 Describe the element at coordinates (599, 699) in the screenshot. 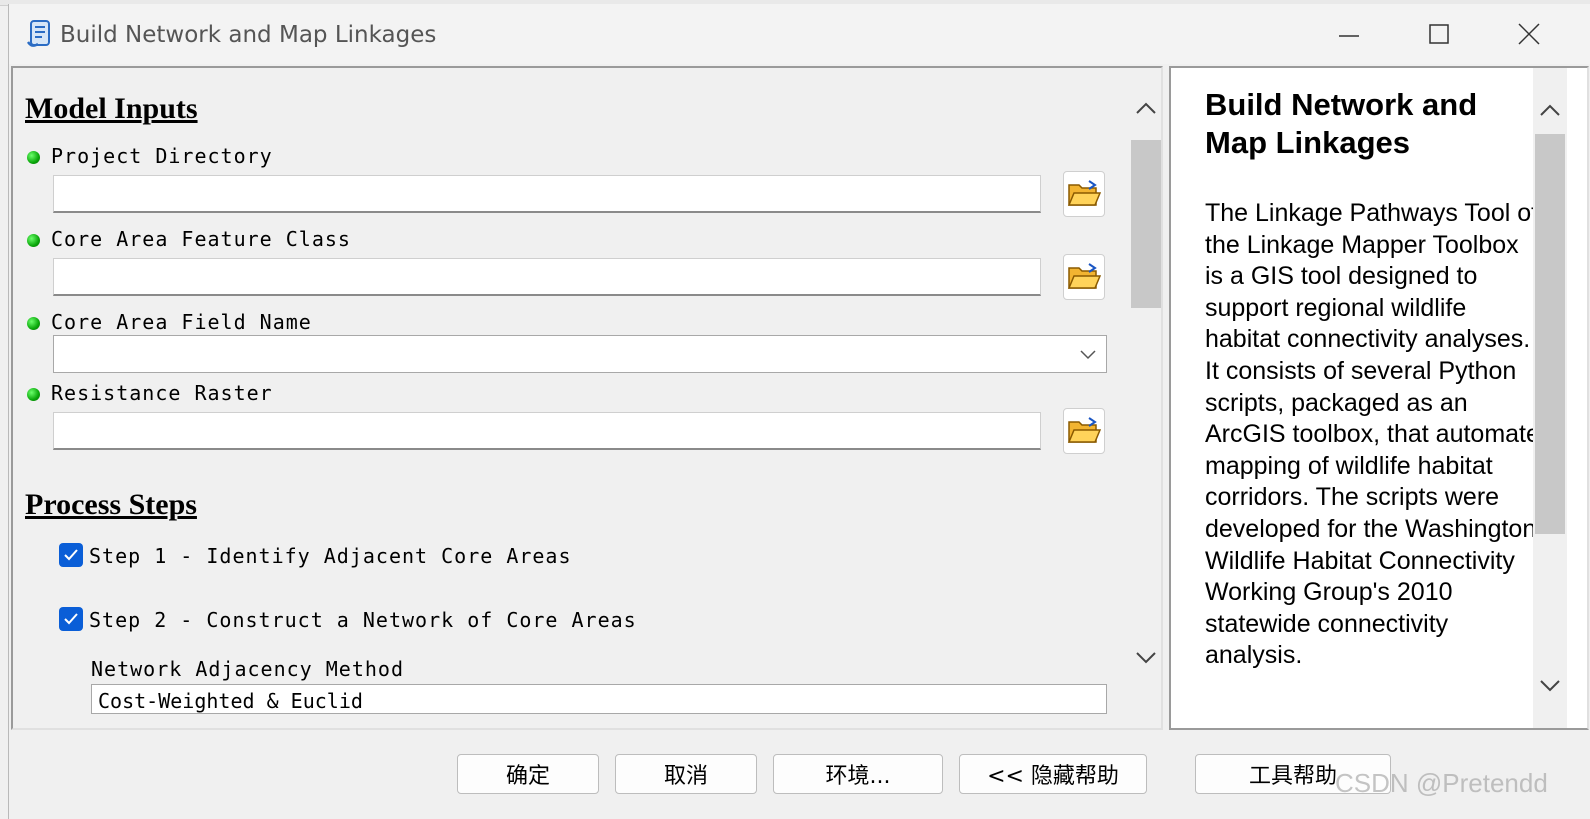

I see `network-adjacency-method-dropdown: Cost-Weighted & Euclid` at that location.